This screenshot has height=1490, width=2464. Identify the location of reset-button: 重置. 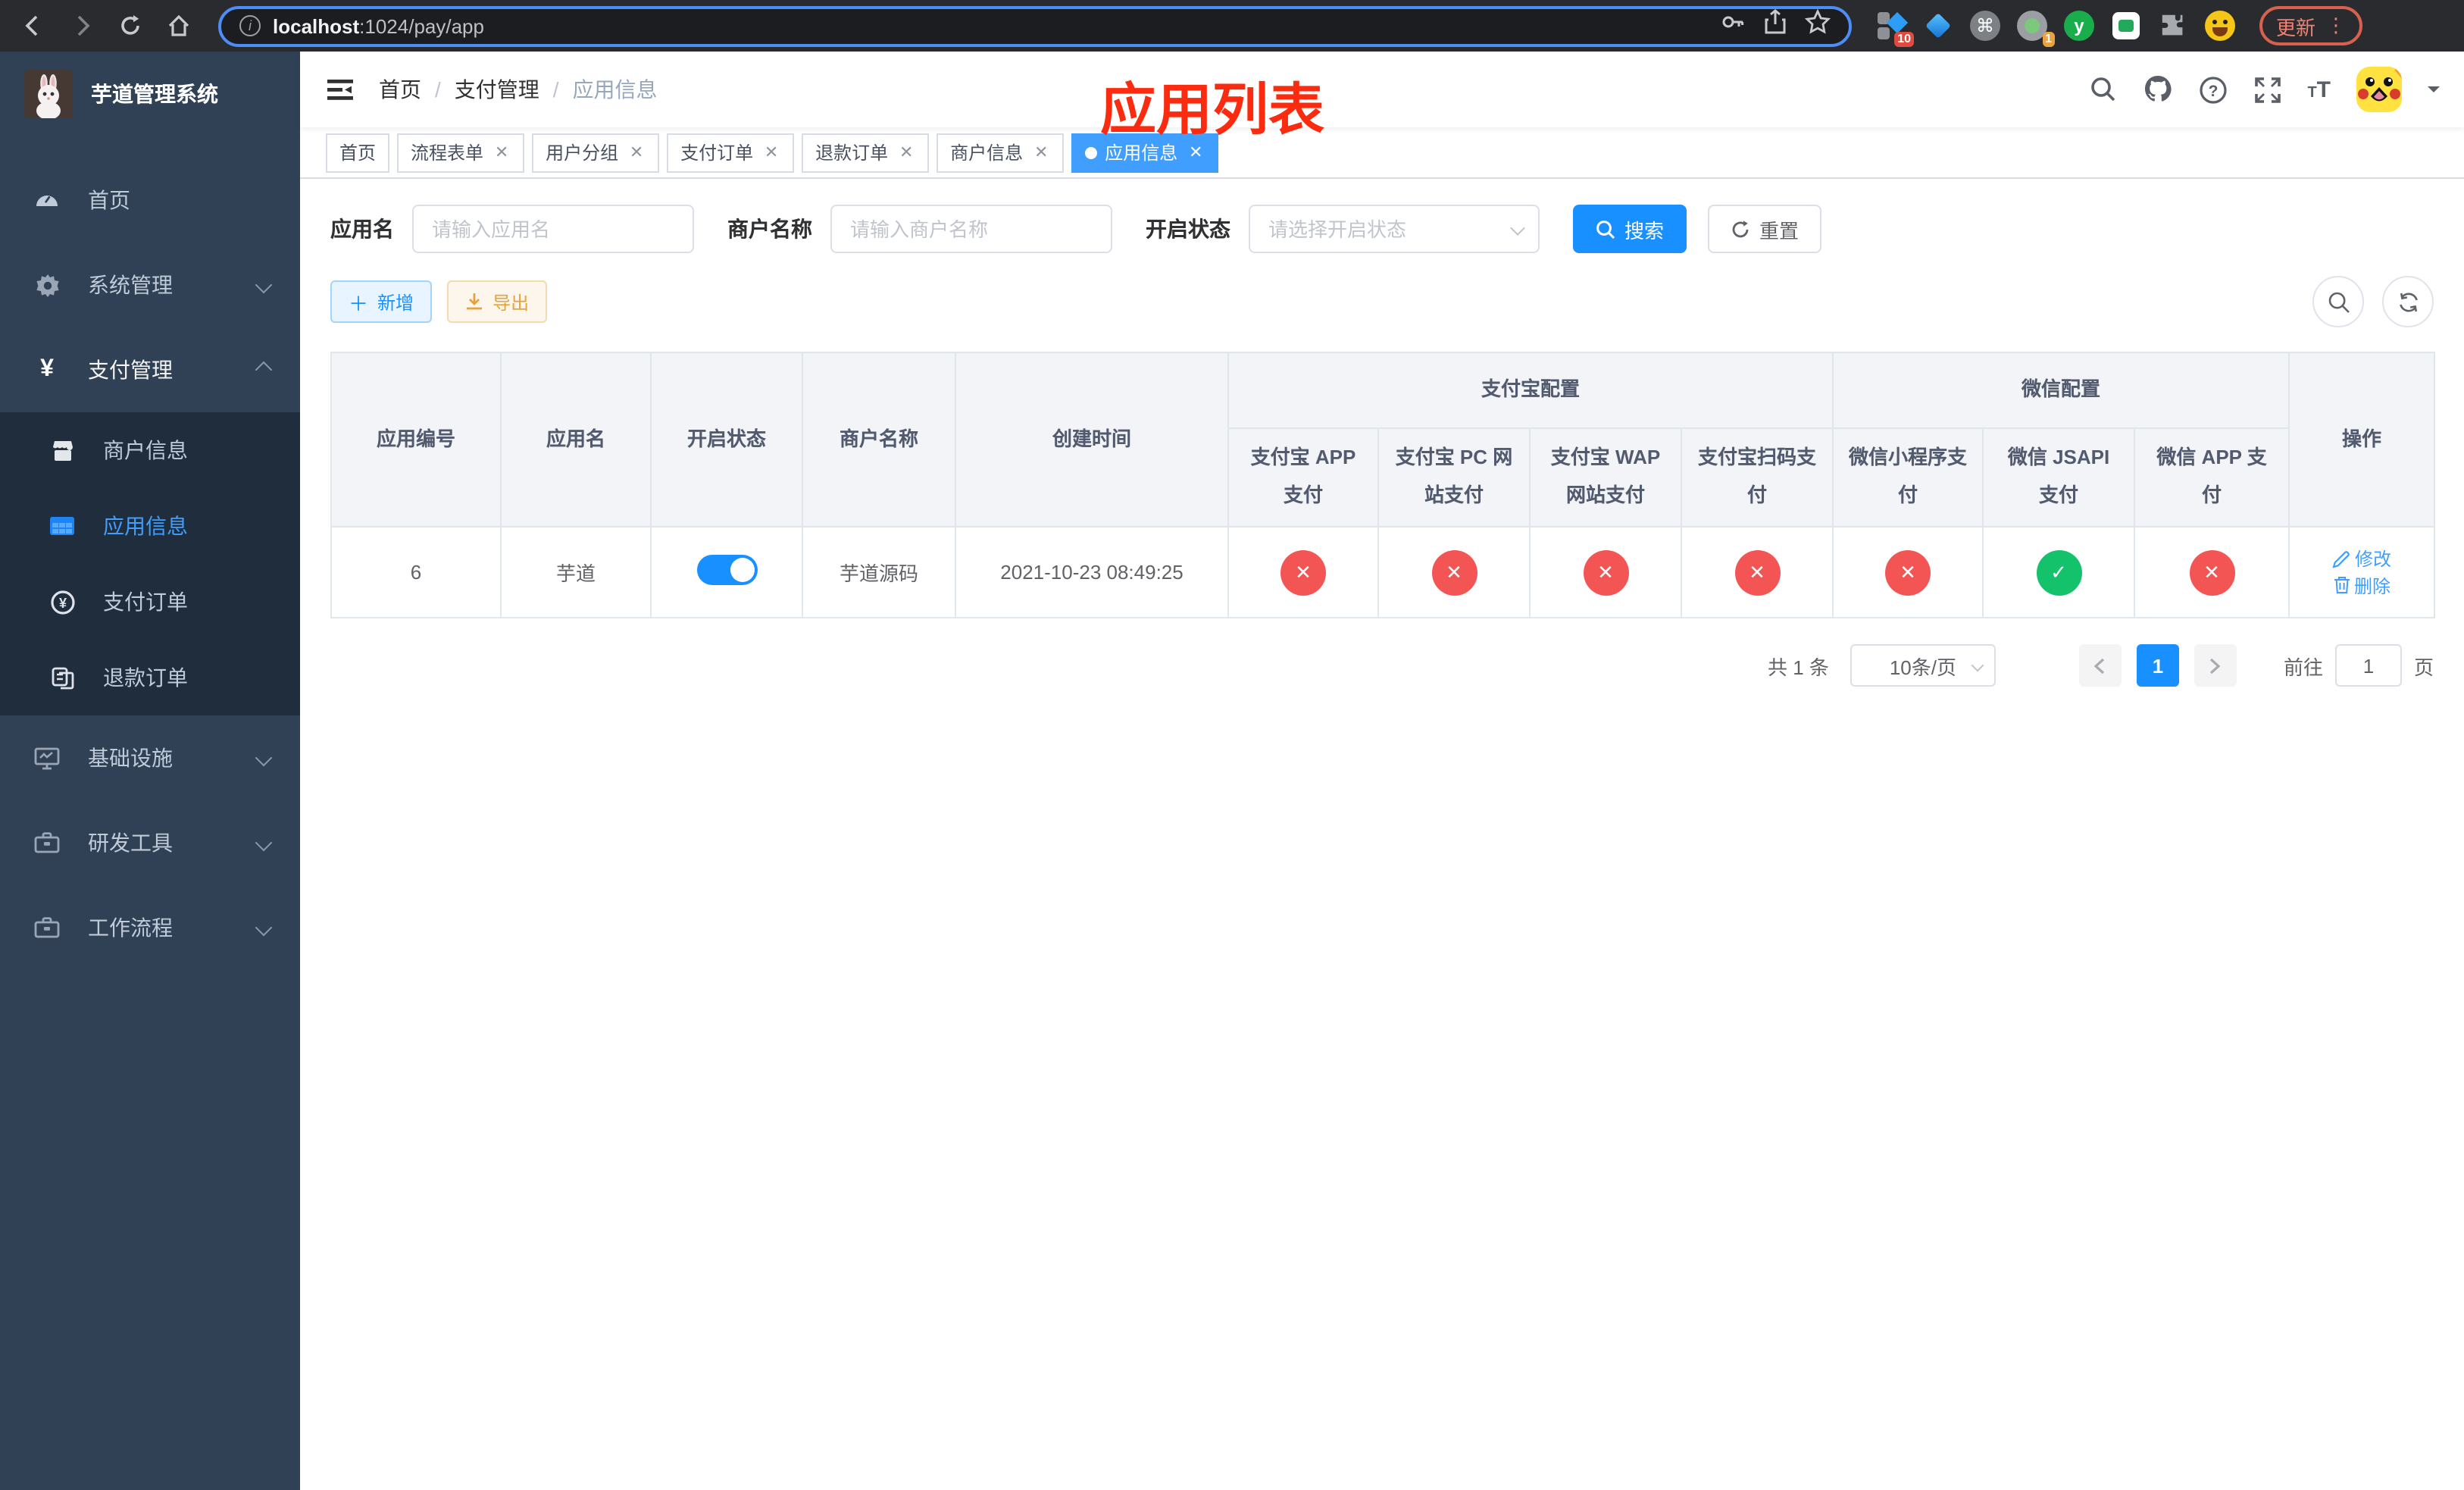
(1765, 229).